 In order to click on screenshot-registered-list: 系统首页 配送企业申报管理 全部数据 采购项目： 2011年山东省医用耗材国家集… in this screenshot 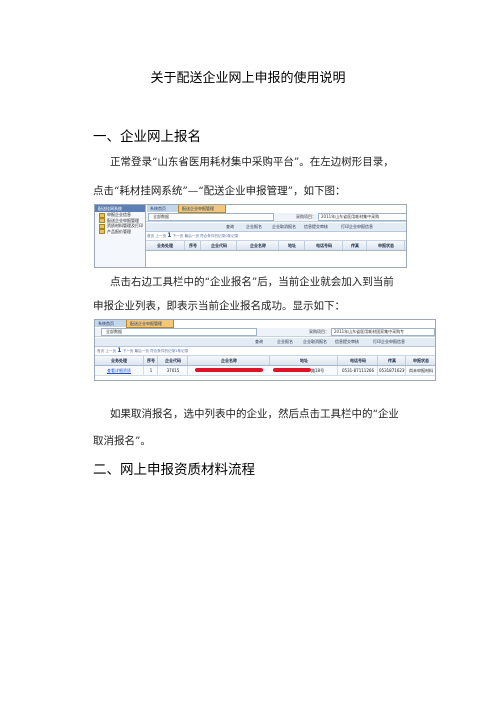, I will do `click(265, 350)`.